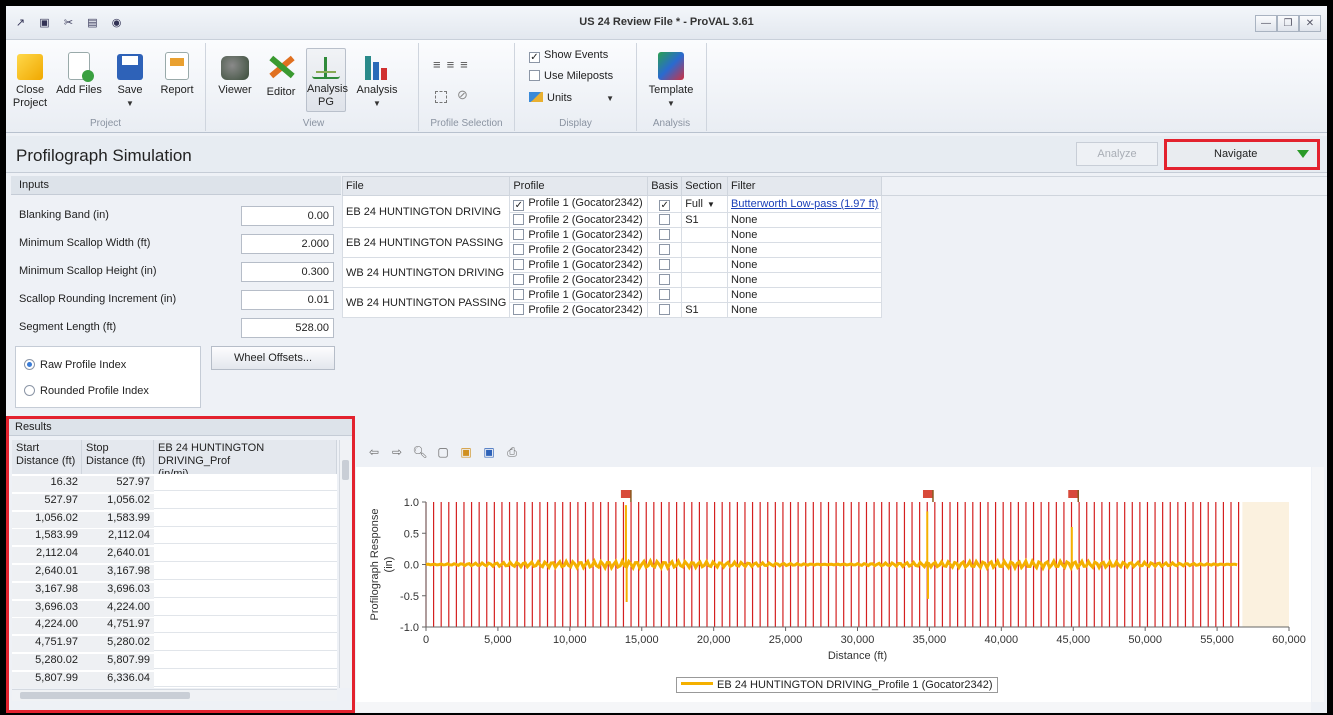 This screenshot has height=715, width=1333. I want to click on use-mileposts-checkbox: Use Mileposts, so click(571, 76).